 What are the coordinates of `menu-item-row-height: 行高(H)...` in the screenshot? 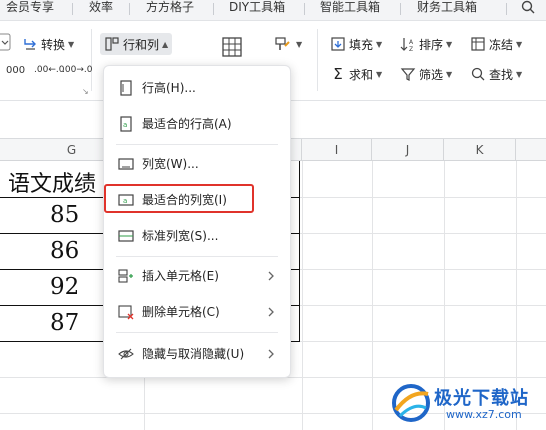 It's located at (197, 88).